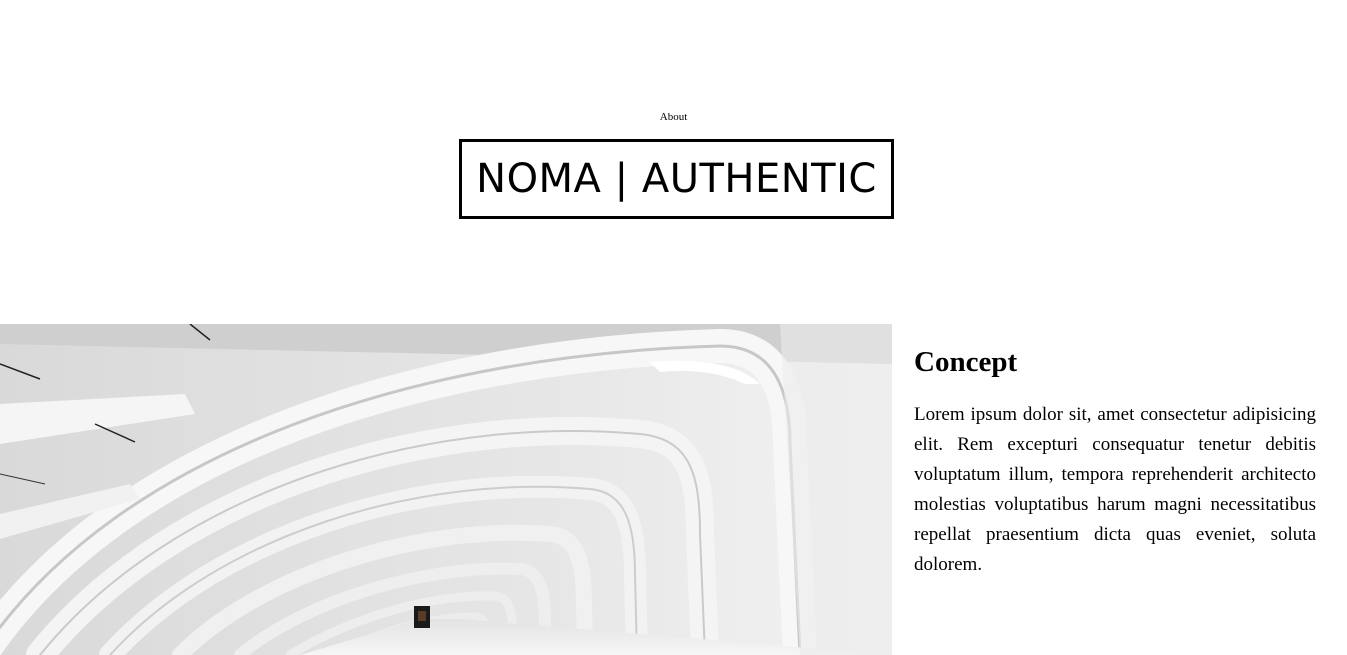  I want to click on concept-heading: Concept, so click(966, 362).